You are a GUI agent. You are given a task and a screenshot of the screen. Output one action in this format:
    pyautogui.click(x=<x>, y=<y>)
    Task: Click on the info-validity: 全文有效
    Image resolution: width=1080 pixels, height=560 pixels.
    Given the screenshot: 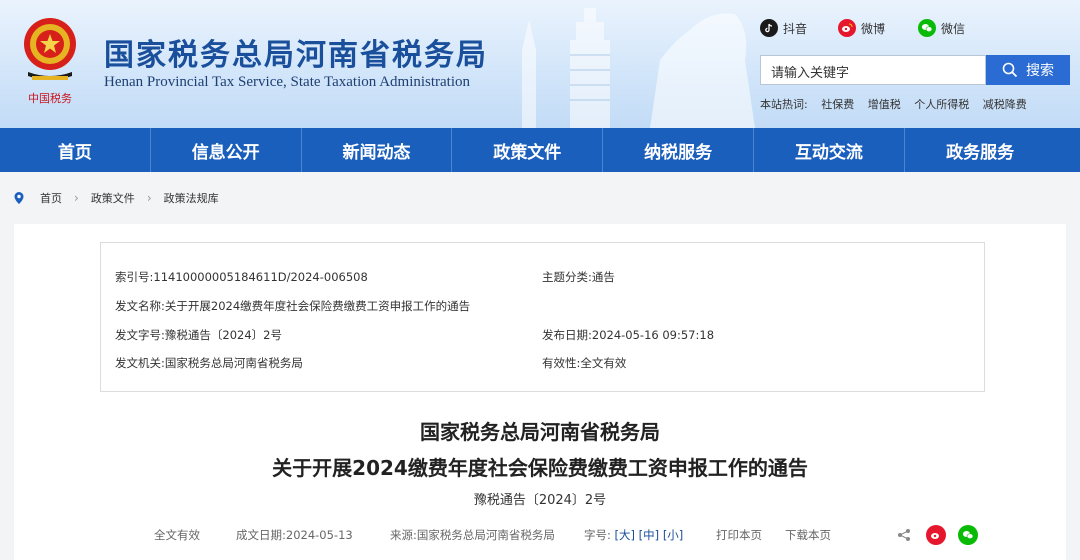 What is the action you would take?
    pyautogui.click(x=177, y=535)
    